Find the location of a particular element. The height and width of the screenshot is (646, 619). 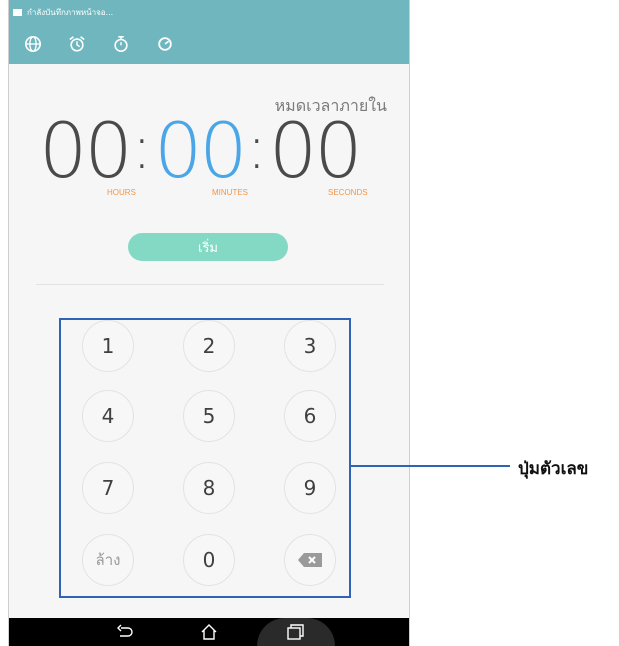

start-button: เริ่ม is located at coordinates (208, 247).